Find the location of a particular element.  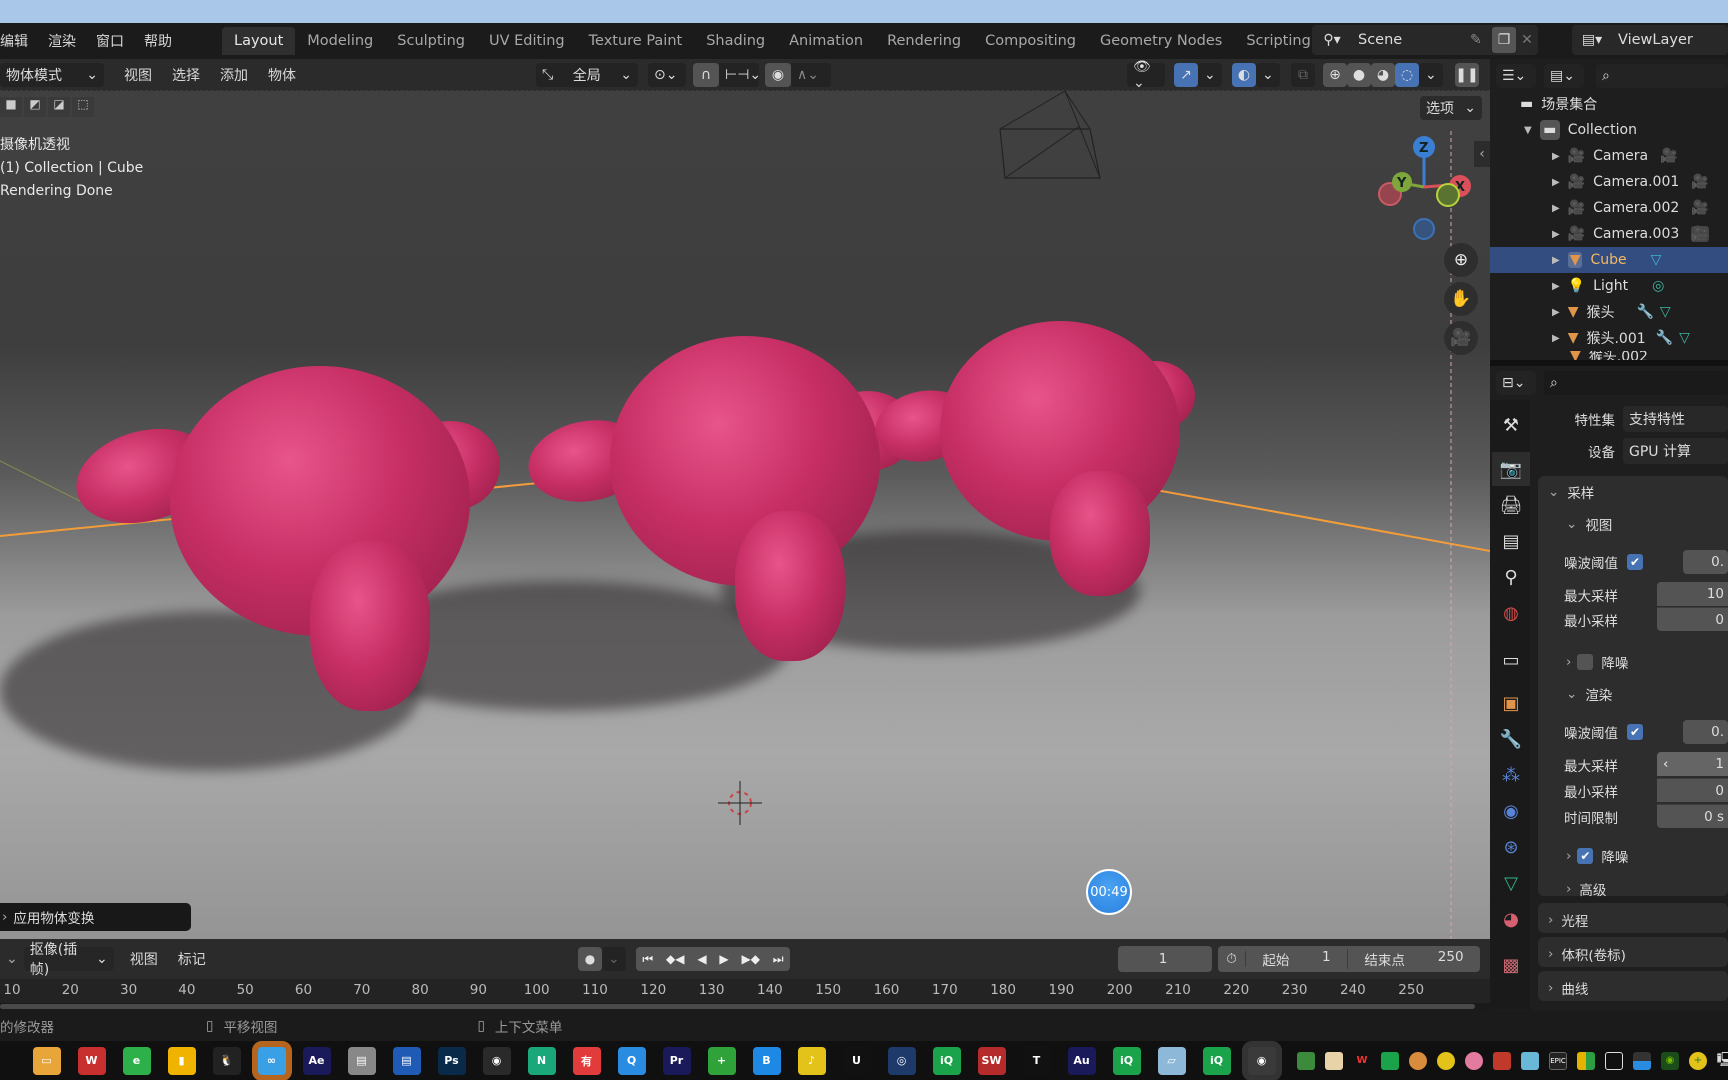

viewport-menu-add: 添加 is located at coordinates (234, 75).